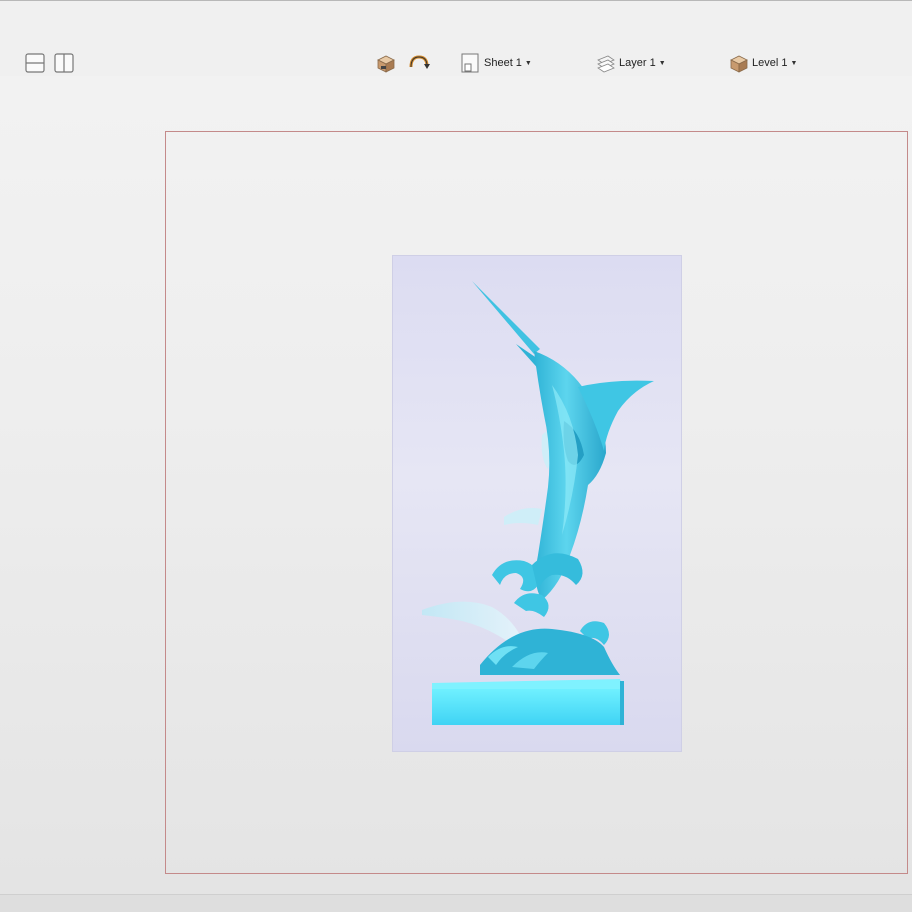 The height and width of the screenshot is (912, 912). I want to click on base-block, so click(528, 707).